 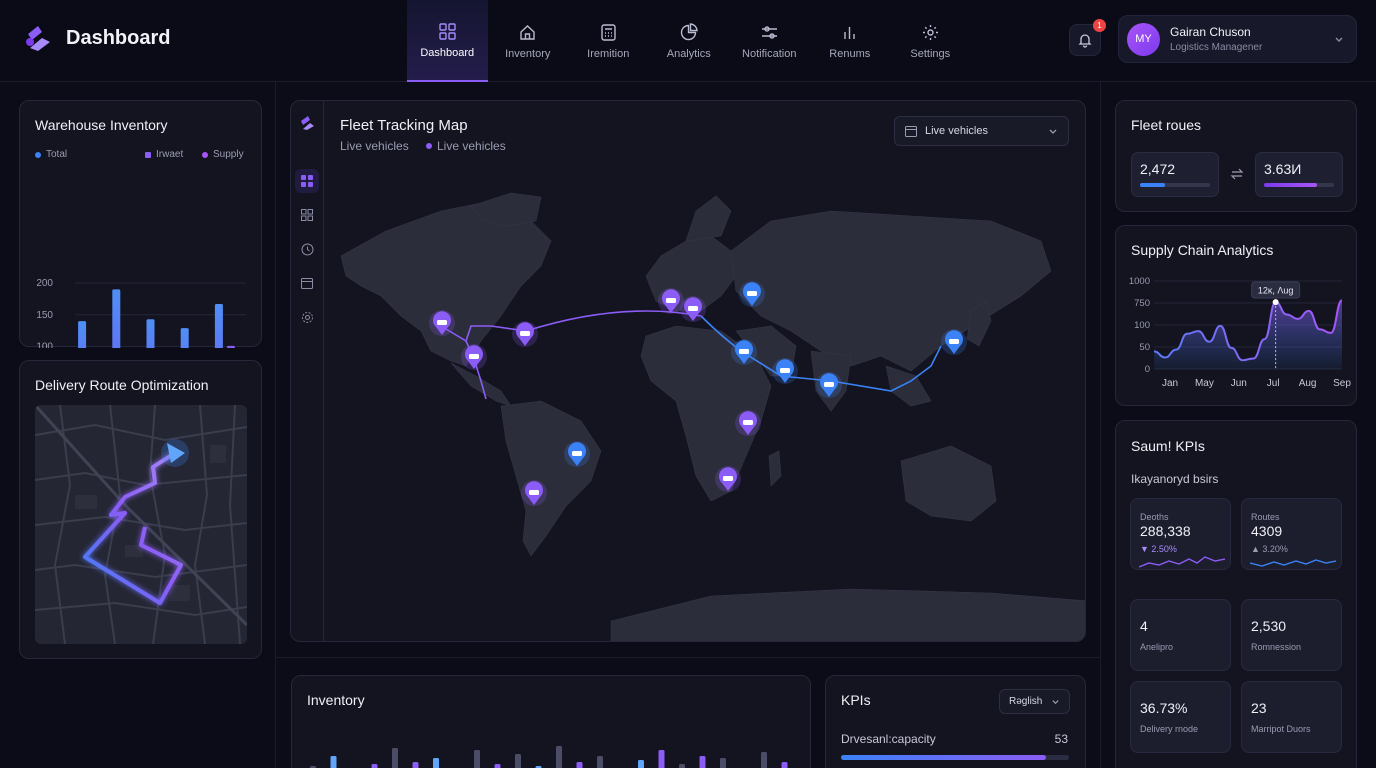 What do you see at coordinates (1170, 383) in the screenshot?
I see `x-tick-label: Jan` at bounding box center [1170, 383].